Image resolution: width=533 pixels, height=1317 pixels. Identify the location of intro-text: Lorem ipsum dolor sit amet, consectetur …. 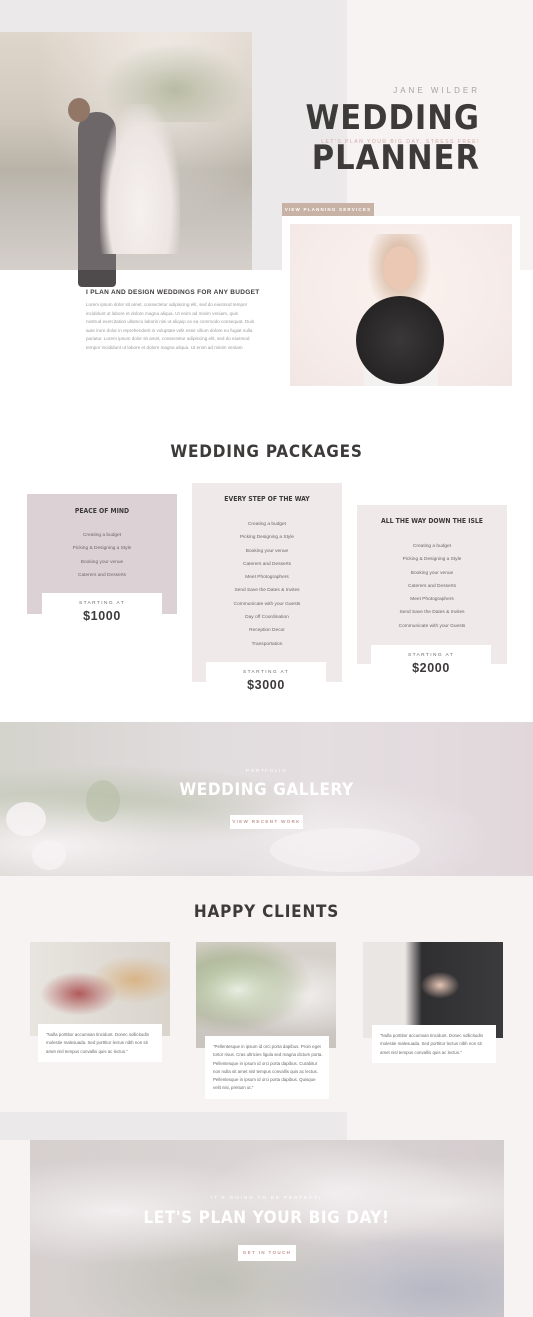
(170, 326).